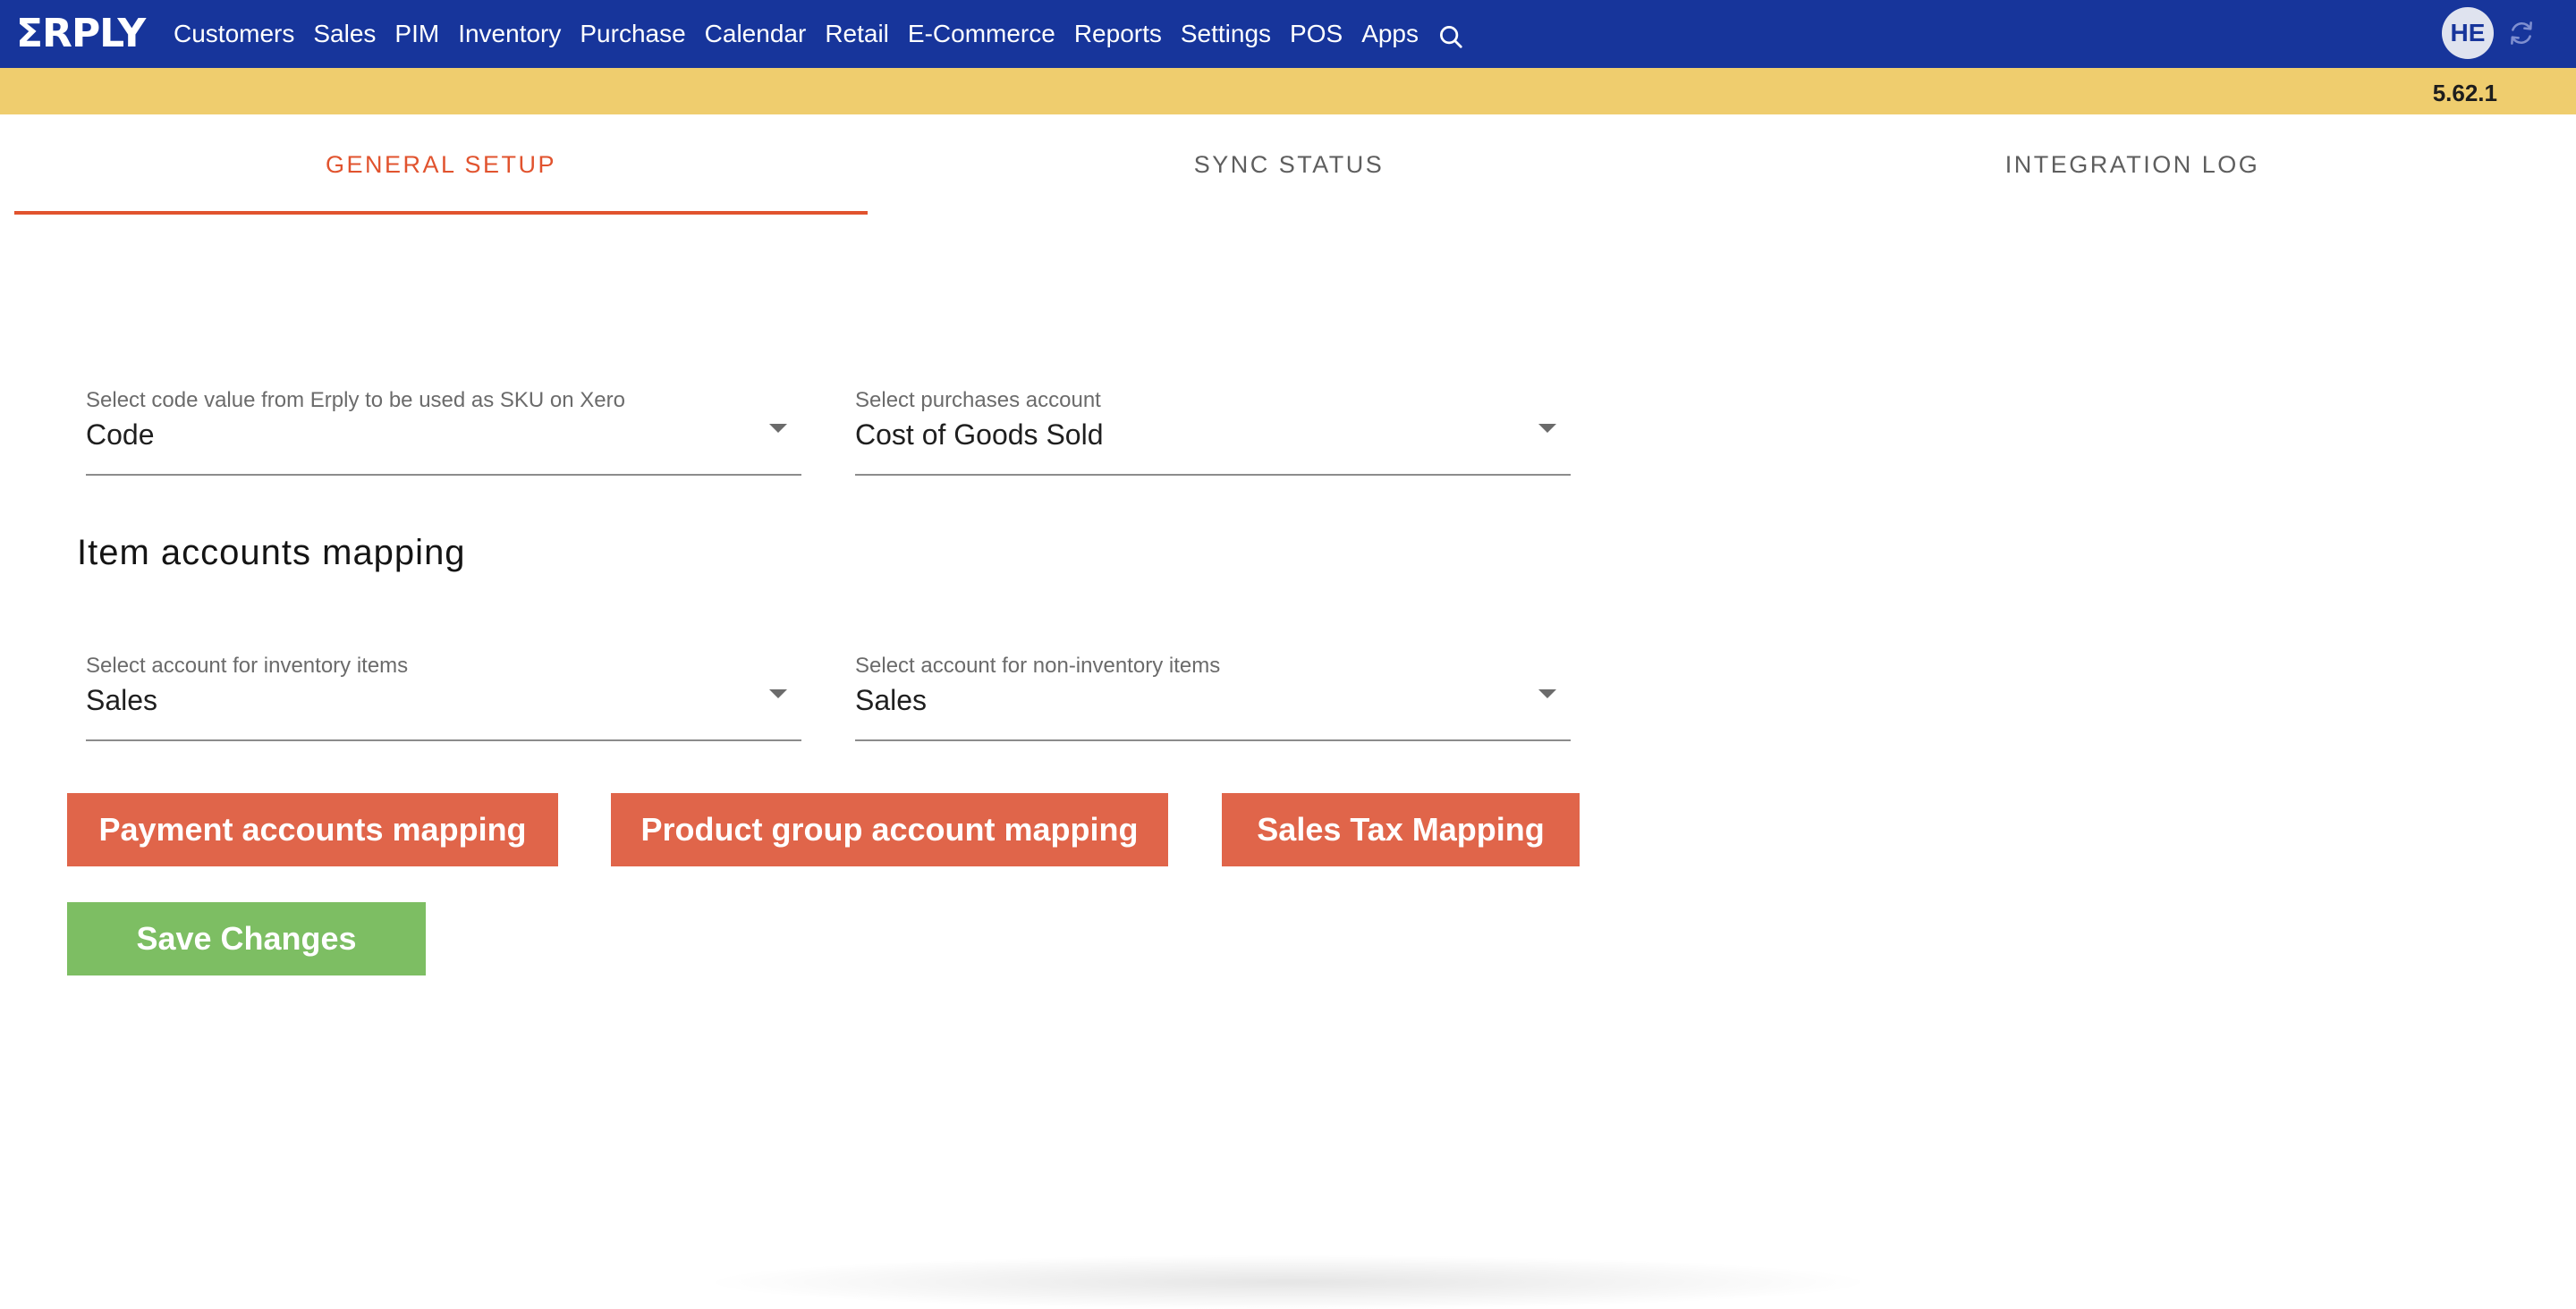 The height and width of the screenshot is (1309, 2576). Describe the element at coordinates (443, 697) in the screenshot. I see `inventory-account-select: Select account for inventory items Sales` at that location.